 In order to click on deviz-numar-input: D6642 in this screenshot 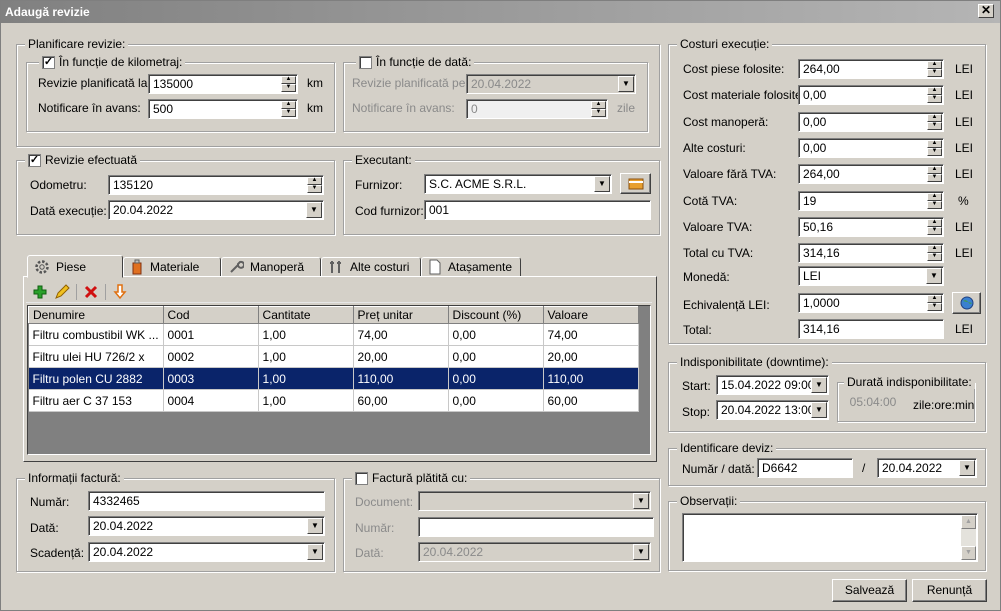, I will do `click(805, 468)`.